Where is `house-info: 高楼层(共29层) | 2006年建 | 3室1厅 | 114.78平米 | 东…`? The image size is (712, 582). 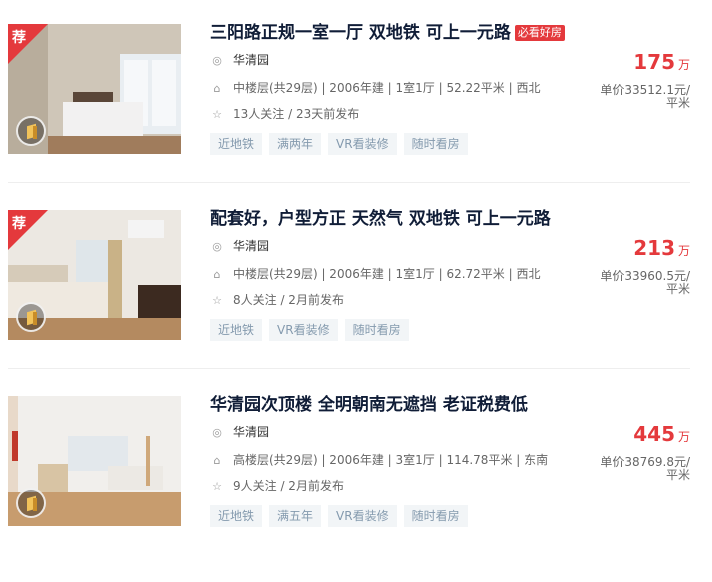
house-info: 高楼层(共29层) | 2006年建 | 3室1厅 | 114.78平米 | 东… is located at coordinates (391, 460).